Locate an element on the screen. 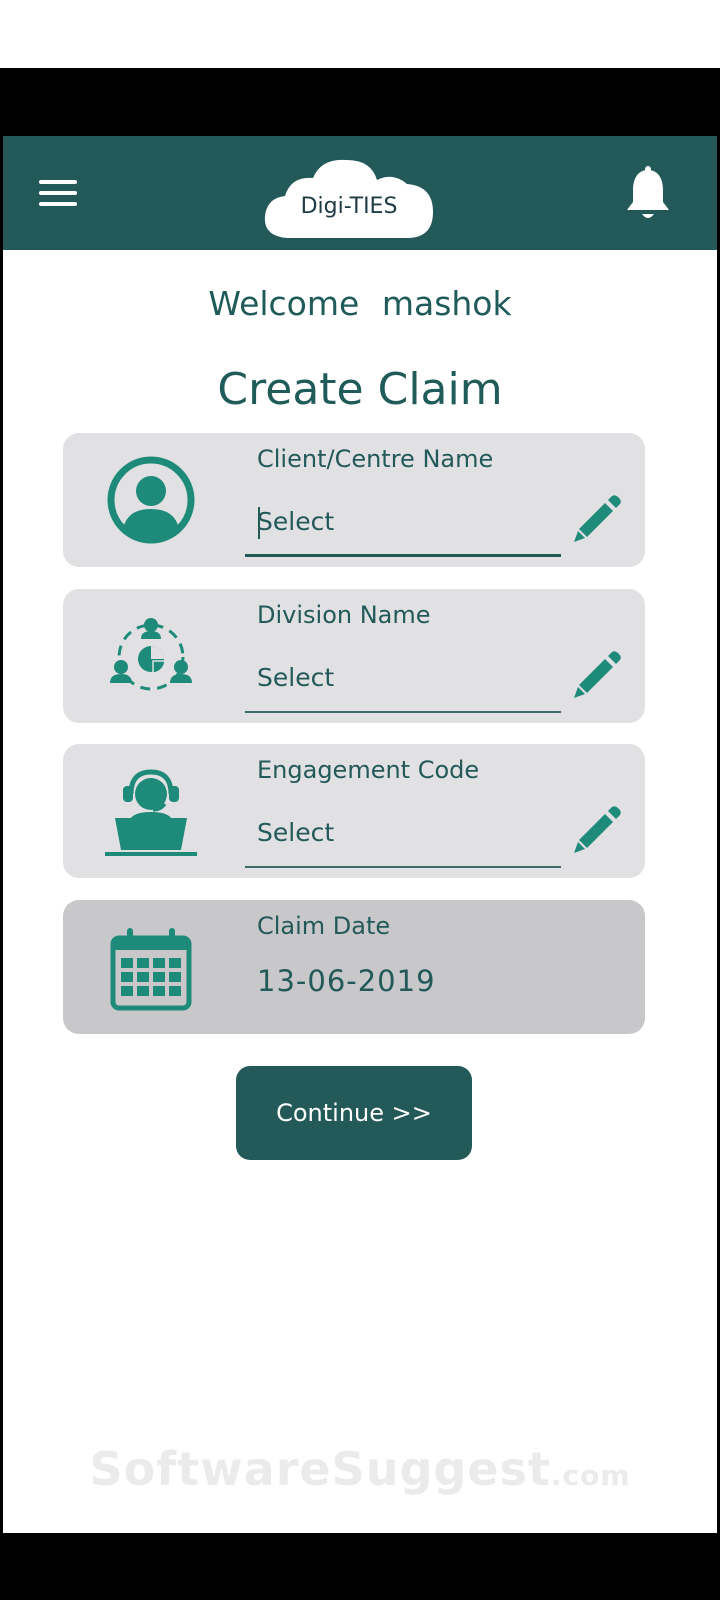  logo-text: Digi-TIES is located at coordinates (349, 206).